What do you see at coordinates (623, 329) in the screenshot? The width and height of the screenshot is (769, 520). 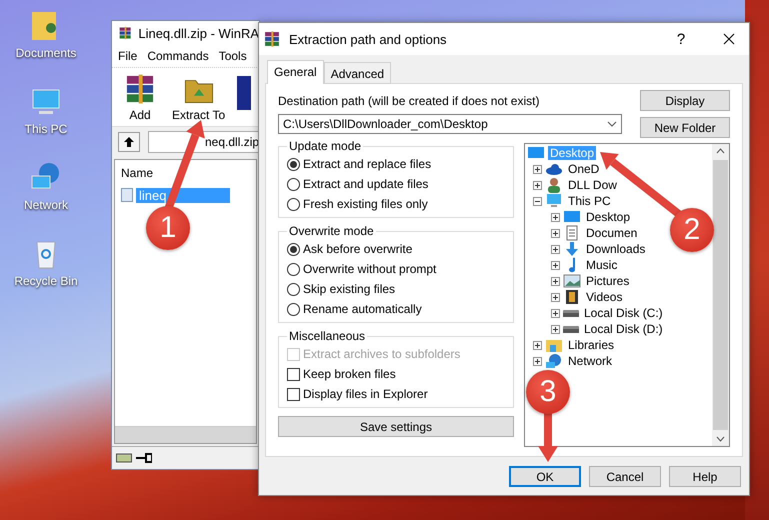 I see `tree-item: Local Disk (D:)` at bounding box center [623, 329].